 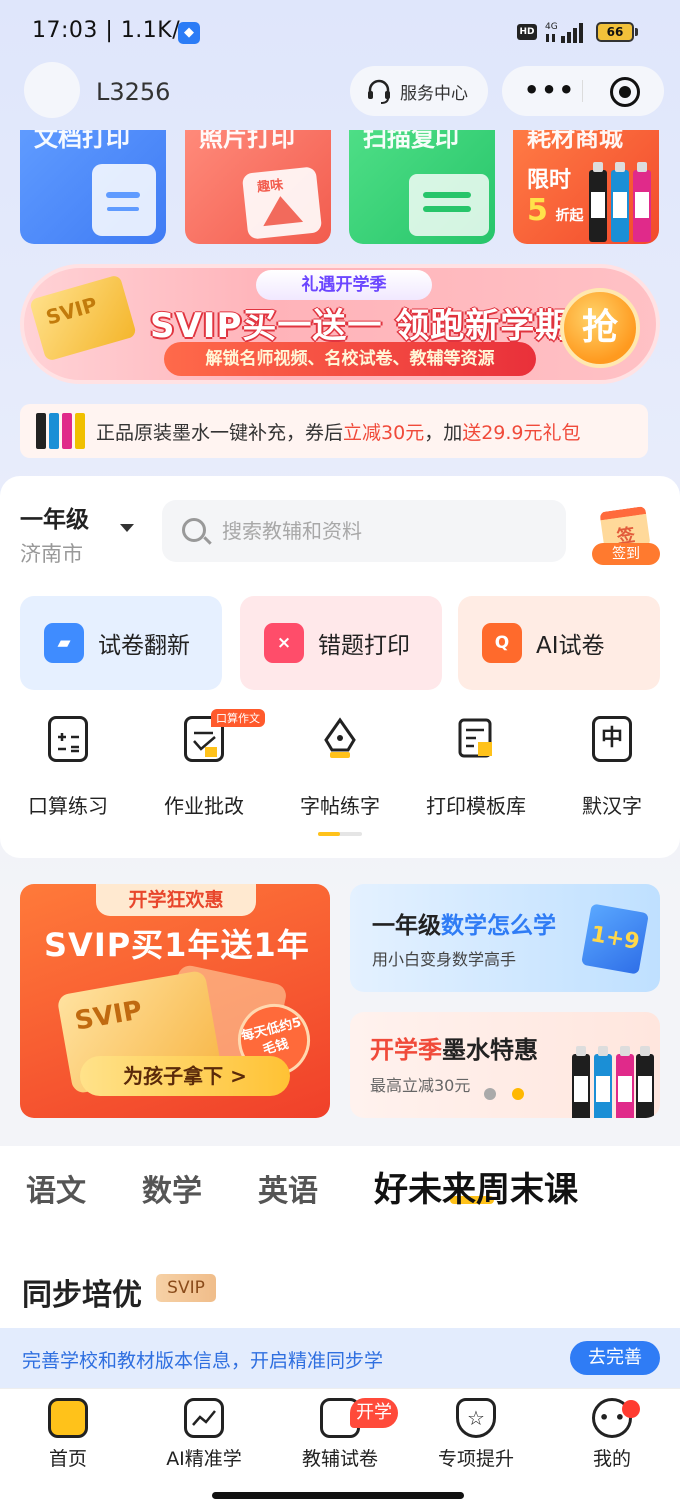 I want to click on app-notification-icon: ◆, so click(x=189, y=33).